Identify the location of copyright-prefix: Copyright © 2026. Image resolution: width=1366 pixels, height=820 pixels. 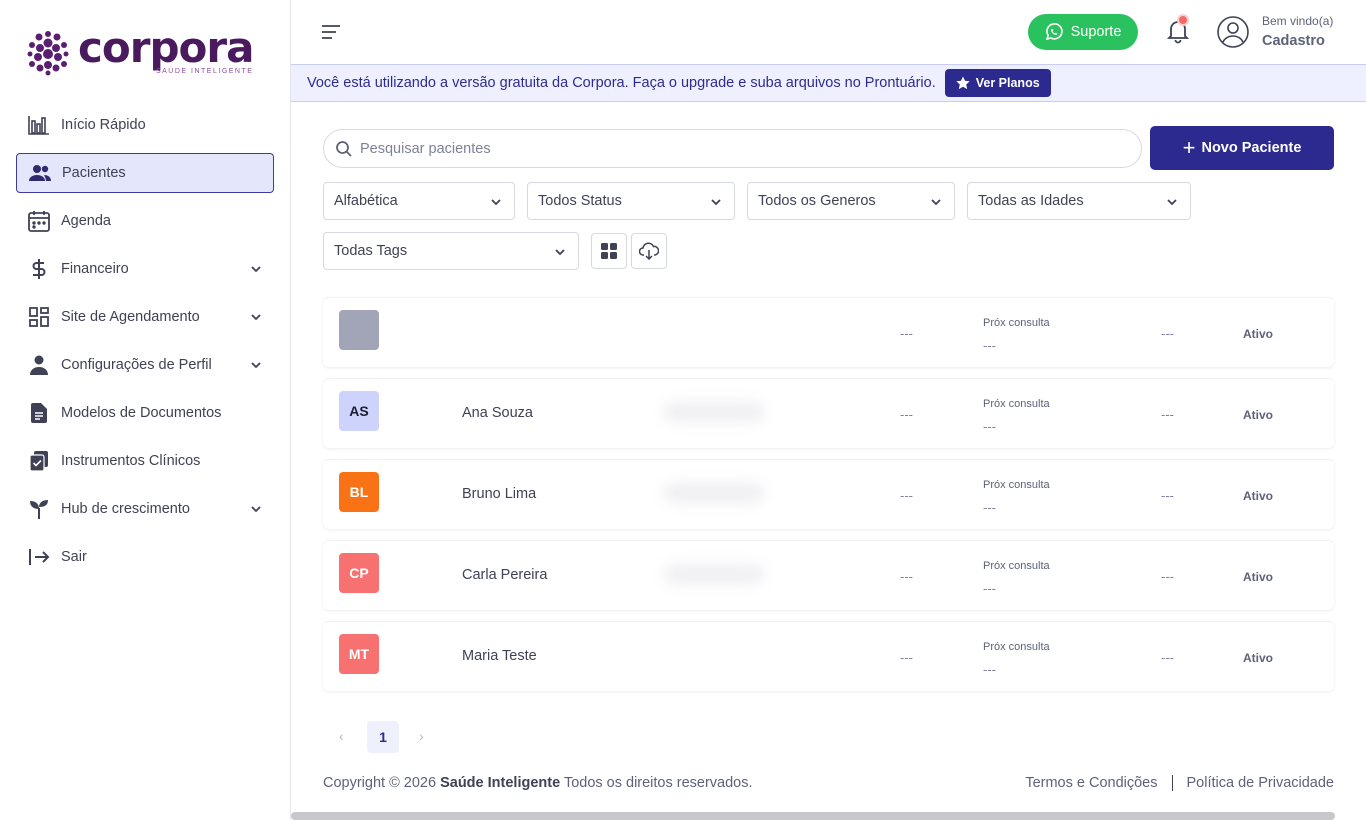
(380, 783).